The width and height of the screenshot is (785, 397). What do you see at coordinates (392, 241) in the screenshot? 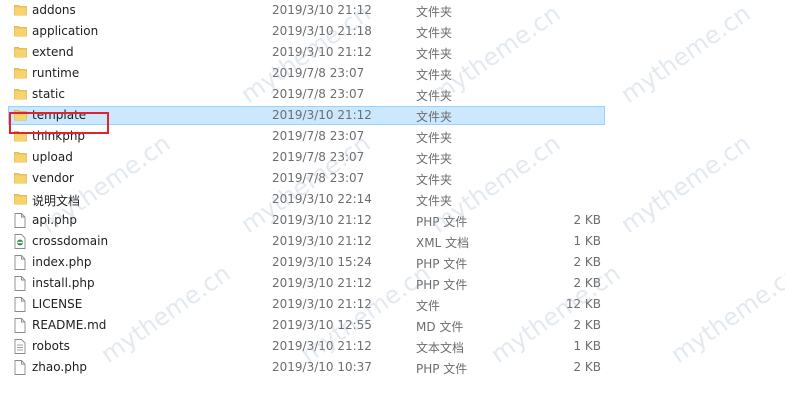
I see `file-row: crossdomain 2019/3/10 21:12 XML 文档 1 KB` at bounding box center [392, 241].